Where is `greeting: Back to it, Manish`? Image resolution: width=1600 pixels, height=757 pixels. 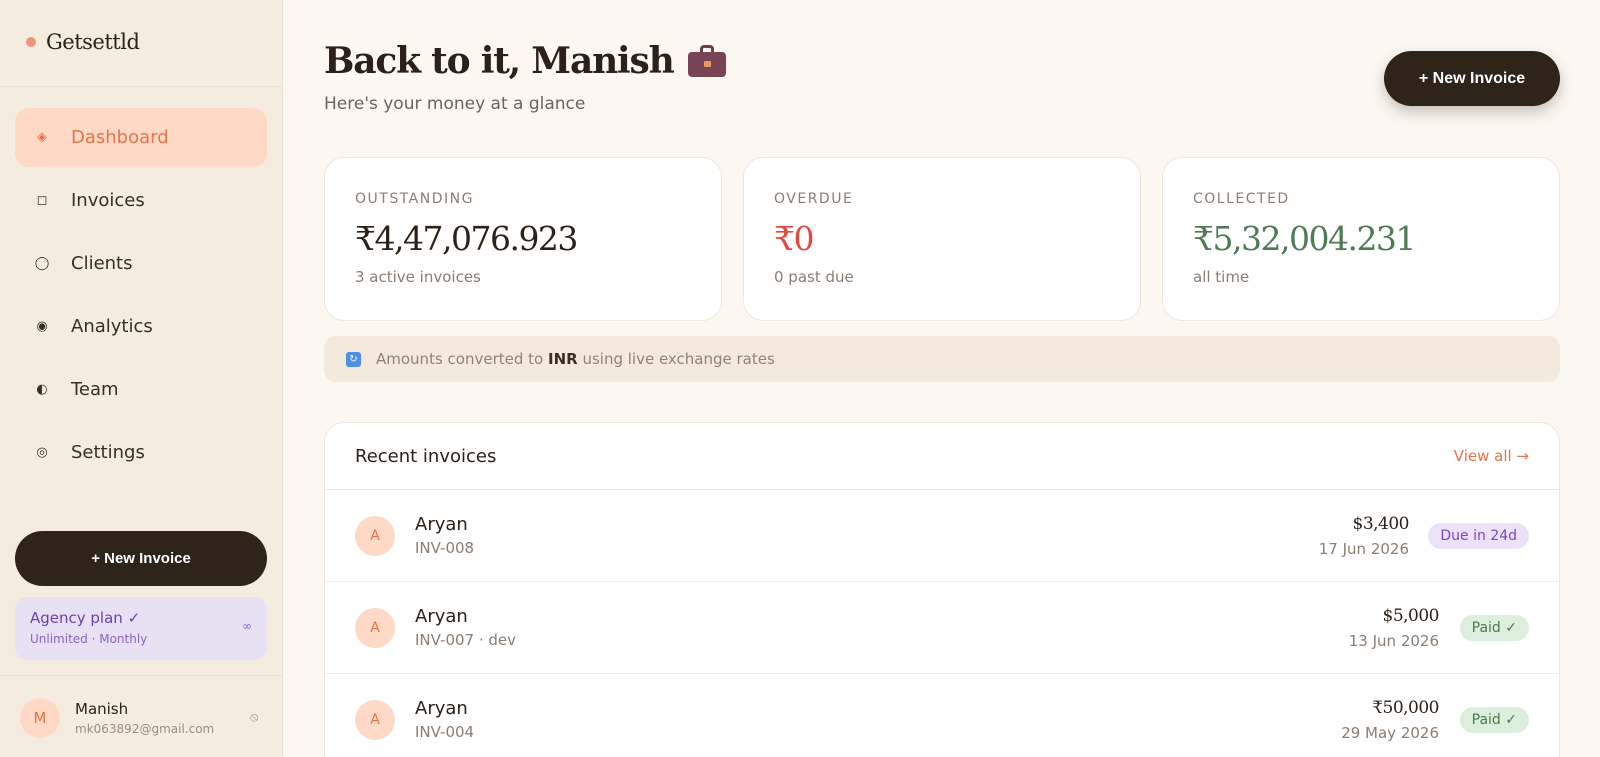
greeting: Back to it, Manish is located at coordinates (525, 61).